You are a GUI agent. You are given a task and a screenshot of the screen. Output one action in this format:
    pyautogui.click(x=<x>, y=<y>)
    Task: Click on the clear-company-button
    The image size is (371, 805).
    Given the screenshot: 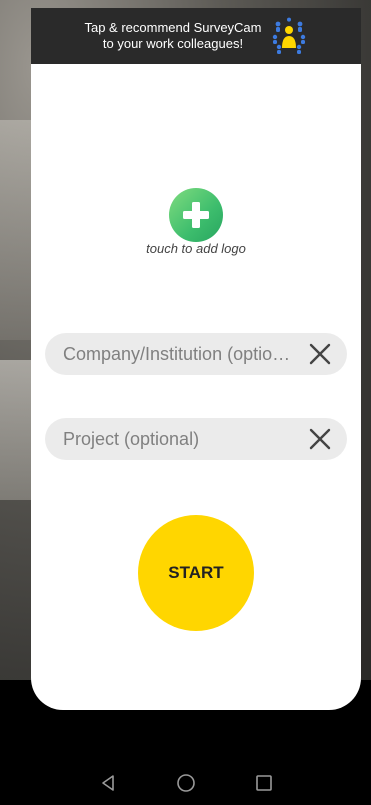 What is the action you would take?
    pyautogui.click(x=320, y=354)
    